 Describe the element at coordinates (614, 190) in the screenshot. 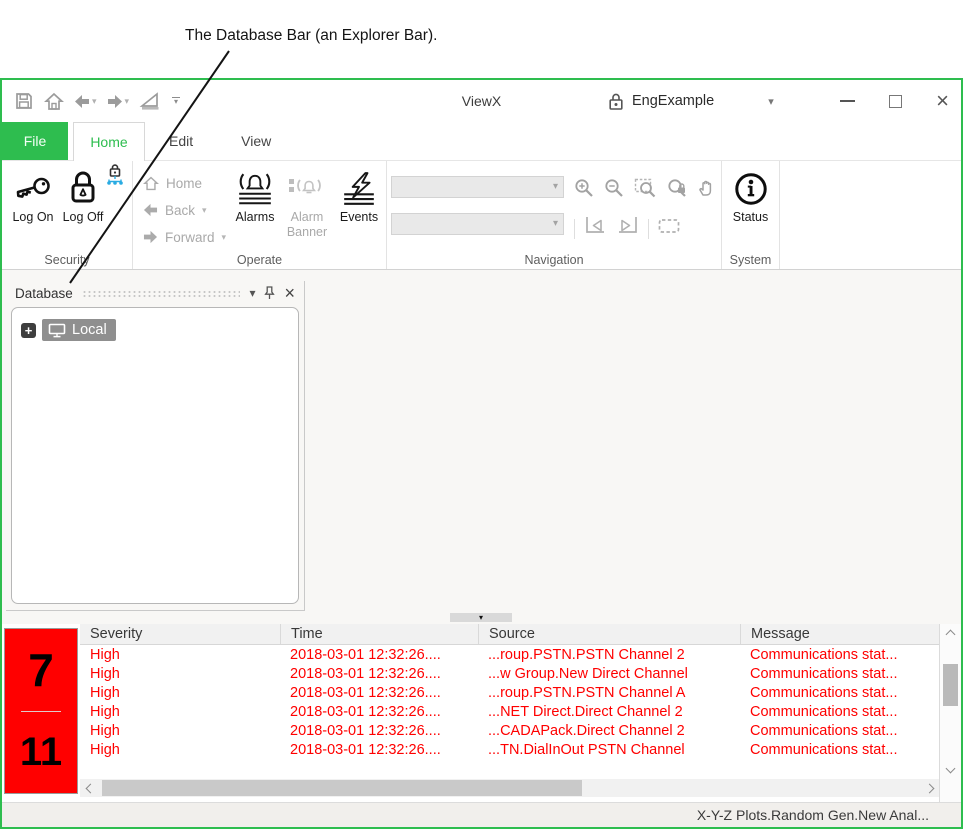

I see `zoom-out-button` at that location.